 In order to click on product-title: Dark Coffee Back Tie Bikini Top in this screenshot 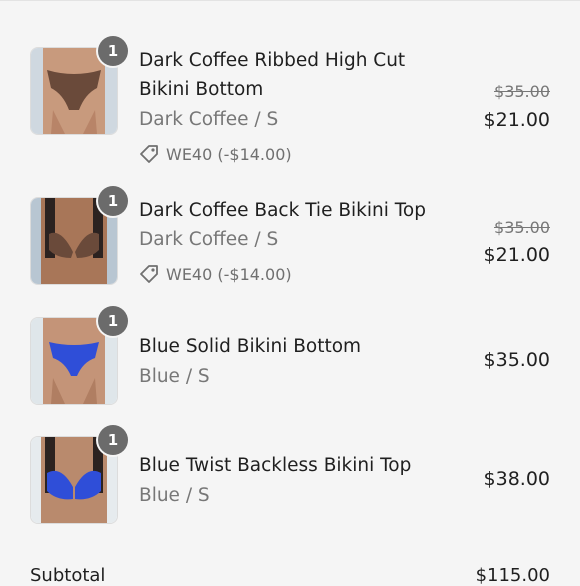, I will do `click(294, 210)`.